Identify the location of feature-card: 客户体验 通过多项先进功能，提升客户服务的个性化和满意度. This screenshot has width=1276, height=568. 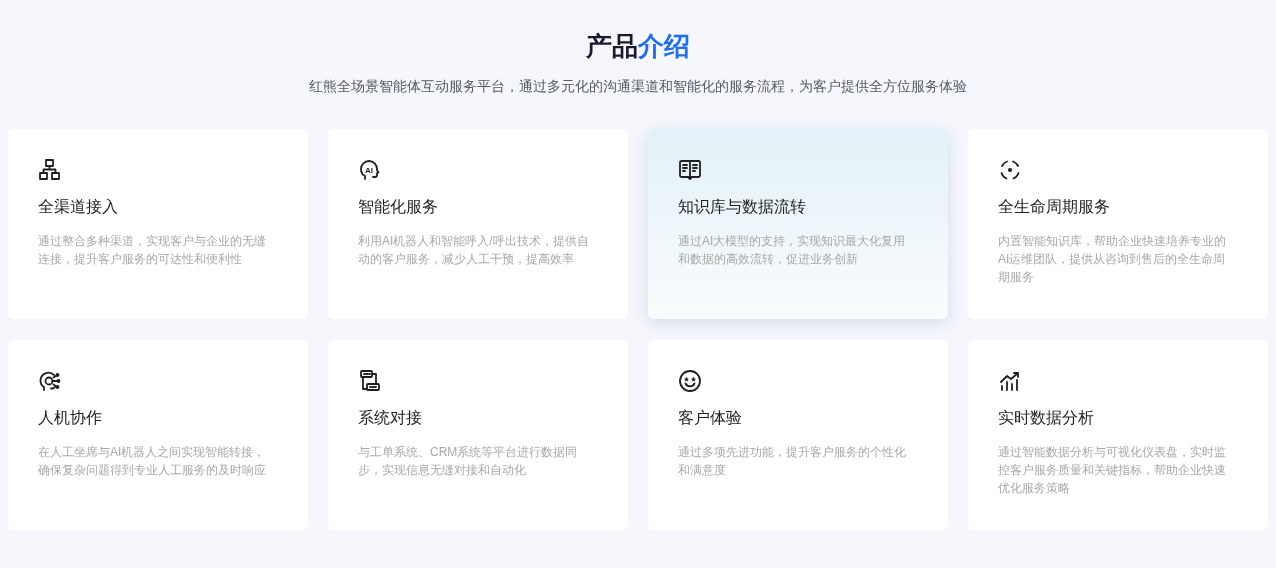
(798, 435).